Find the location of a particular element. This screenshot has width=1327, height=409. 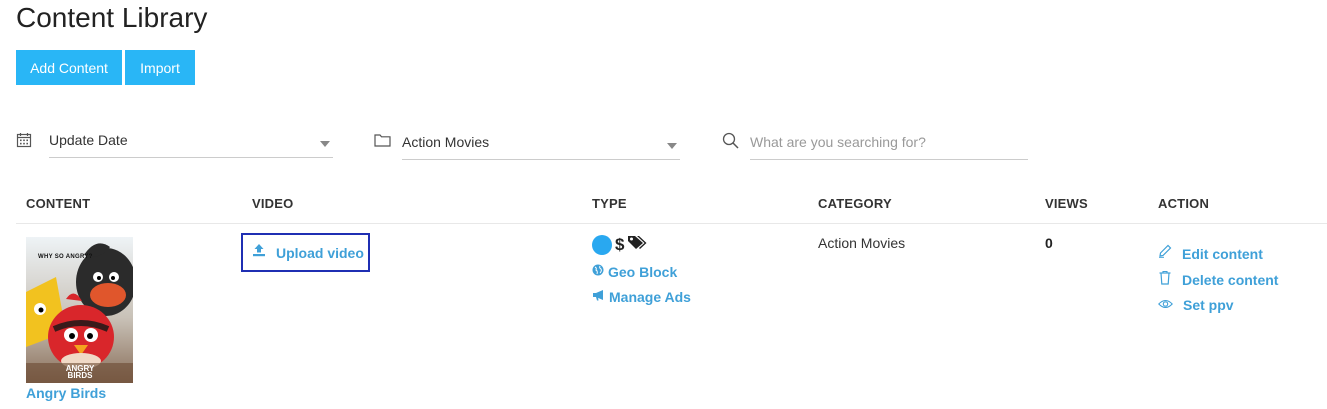

pencil-icon is located at coordinates (1165, 253).